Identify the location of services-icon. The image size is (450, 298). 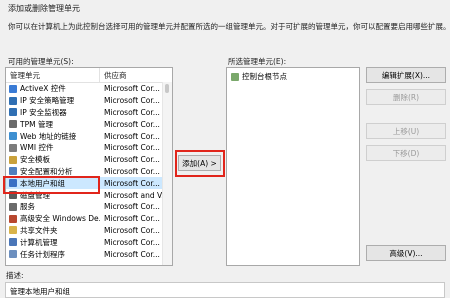
(13, 206).